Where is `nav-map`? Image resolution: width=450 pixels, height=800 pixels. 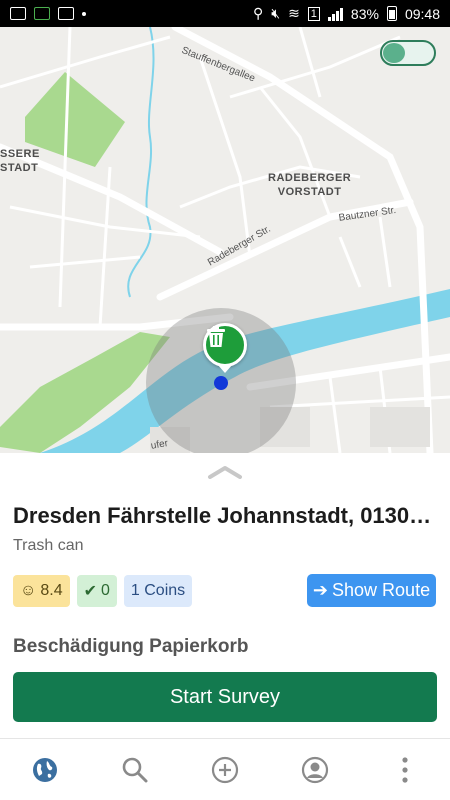 nav-map is located at coordinates (45, 770).